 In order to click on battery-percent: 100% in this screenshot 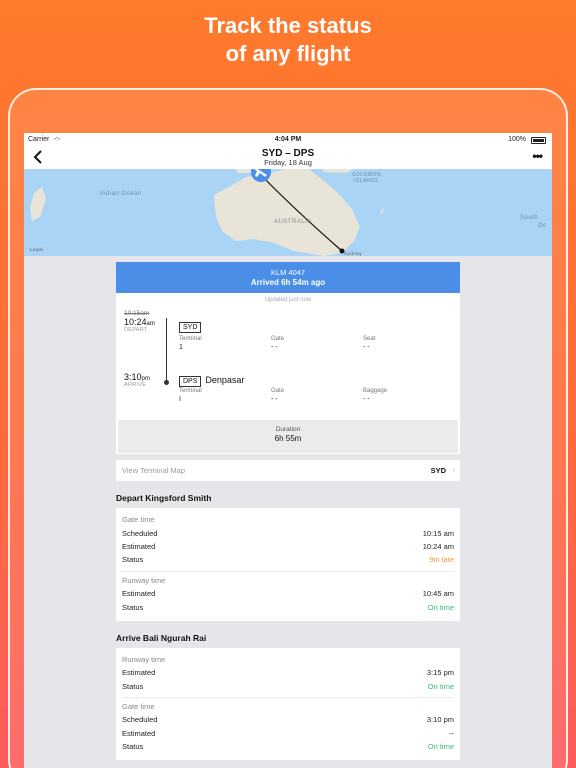, I will do `click(517, 139)`.